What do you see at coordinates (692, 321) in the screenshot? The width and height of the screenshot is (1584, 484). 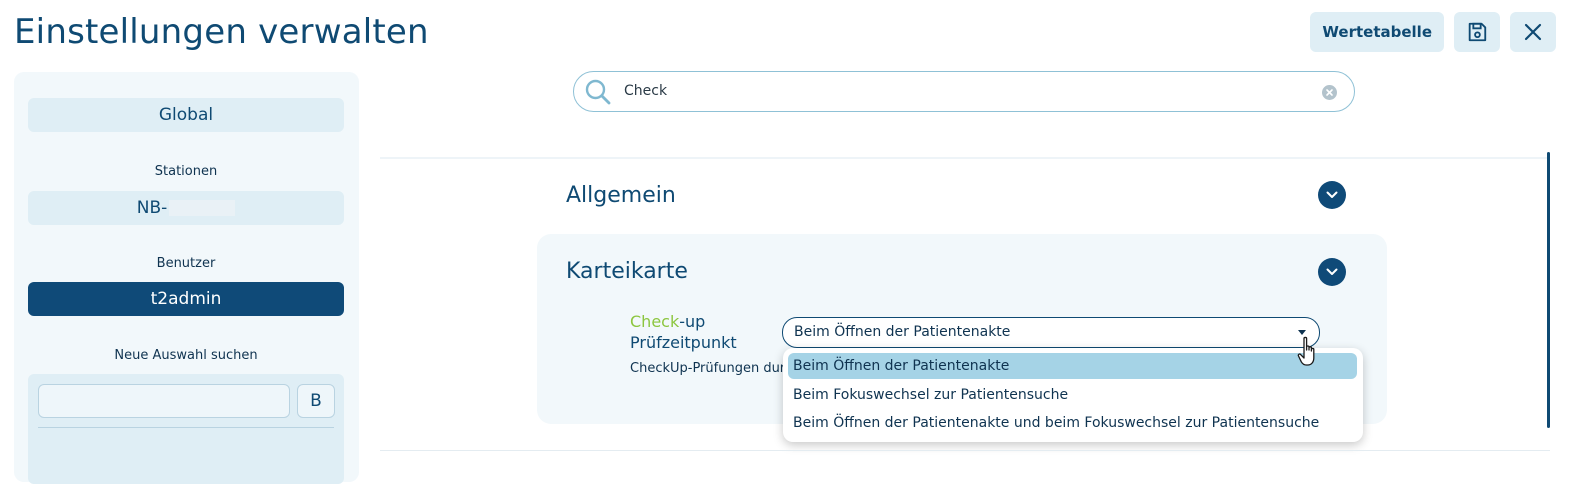 I see `label-rest: -up` at bounding box center [692, 321].